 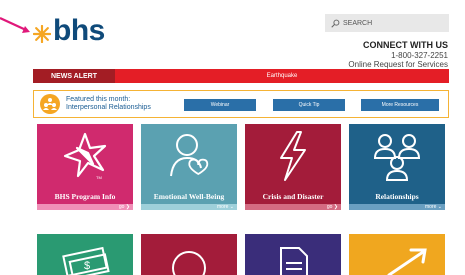 What do you see at coordinates (189, 196) in the screenshot?
I see `tile-label: Emotional Well-Being` at bounding box center [189, 196].